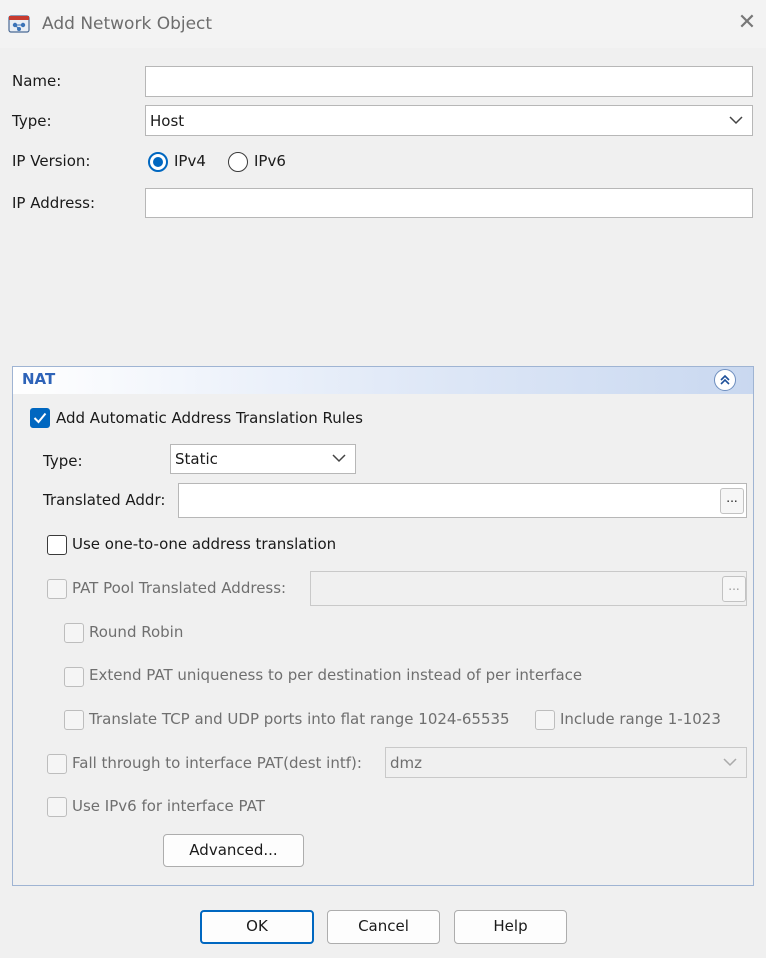 Image resolution: width=766 pixels, height=958 pixels. Describe the element at coordinates (57, 545) in the screenshot. I see `one-to-one-checkbox` at that location.